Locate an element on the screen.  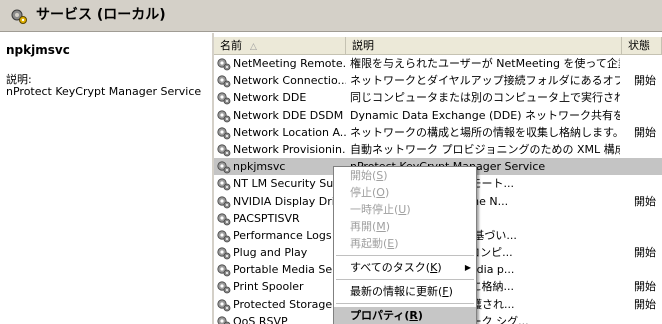
service-name: QoS RSVP is located at coordinates (260, 319).